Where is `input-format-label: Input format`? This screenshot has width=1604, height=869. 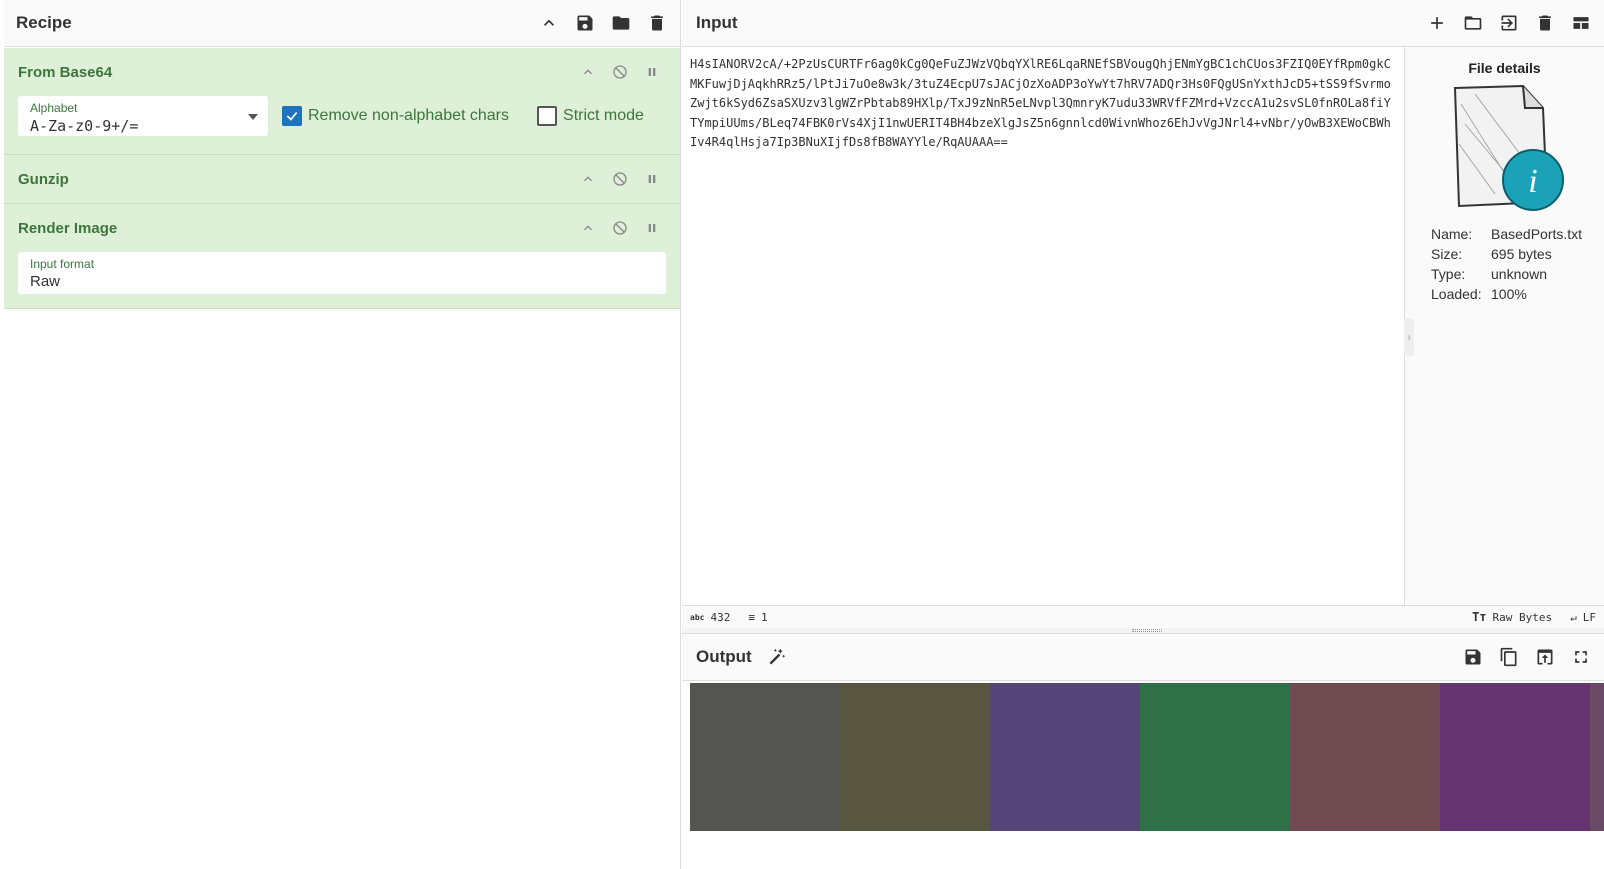
input-format-label: Input format is located at coordinates (62, 264).